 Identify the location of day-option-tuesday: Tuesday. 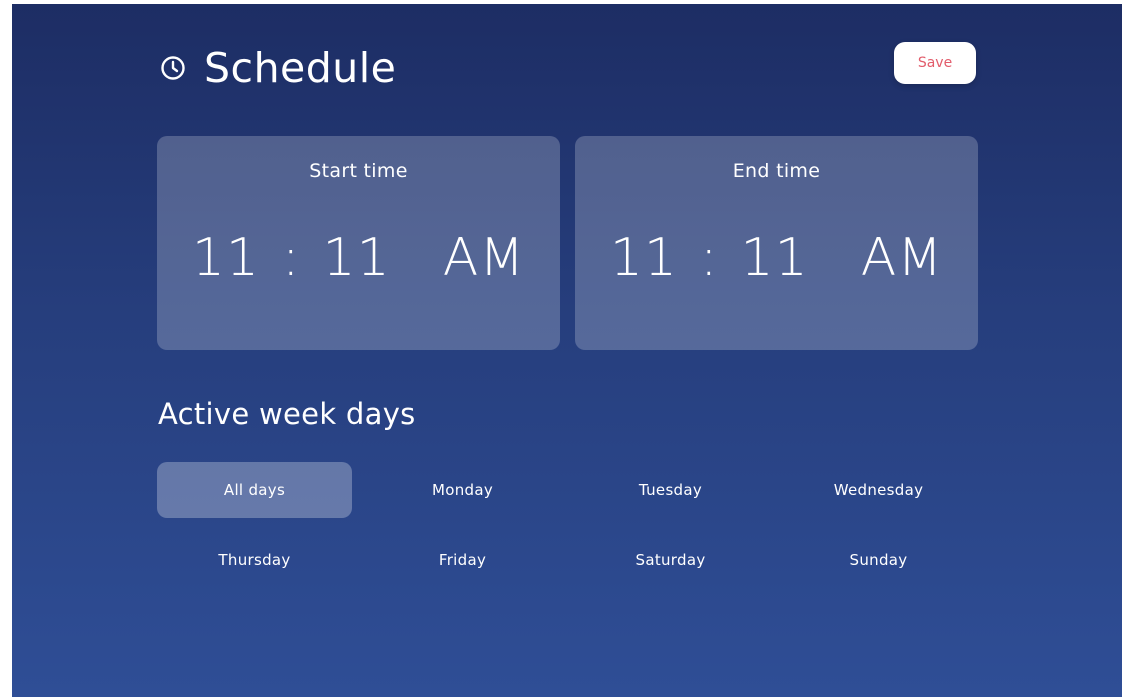
(670, 490).